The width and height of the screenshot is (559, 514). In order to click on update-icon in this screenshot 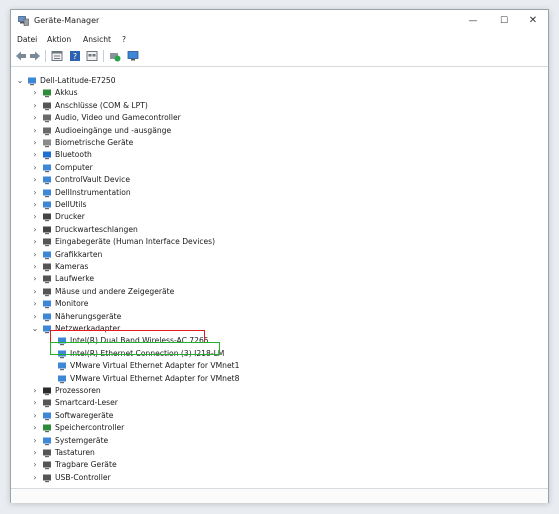, I will do `click(115, 56)`.